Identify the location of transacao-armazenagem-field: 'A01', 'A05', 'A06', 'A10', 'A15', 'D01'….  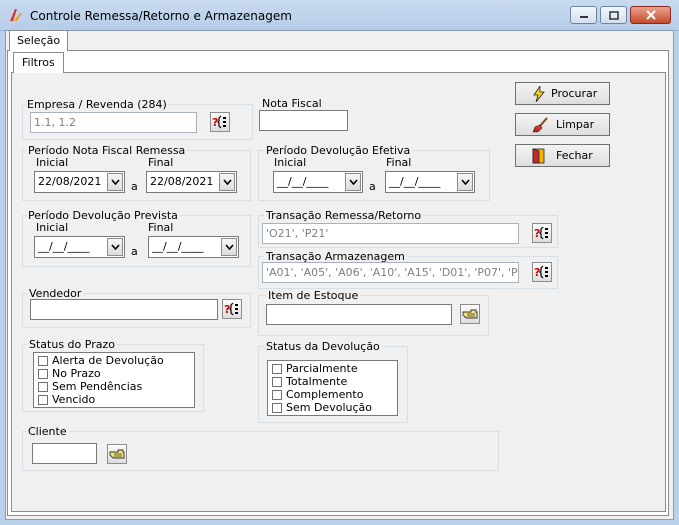
(390, 272).